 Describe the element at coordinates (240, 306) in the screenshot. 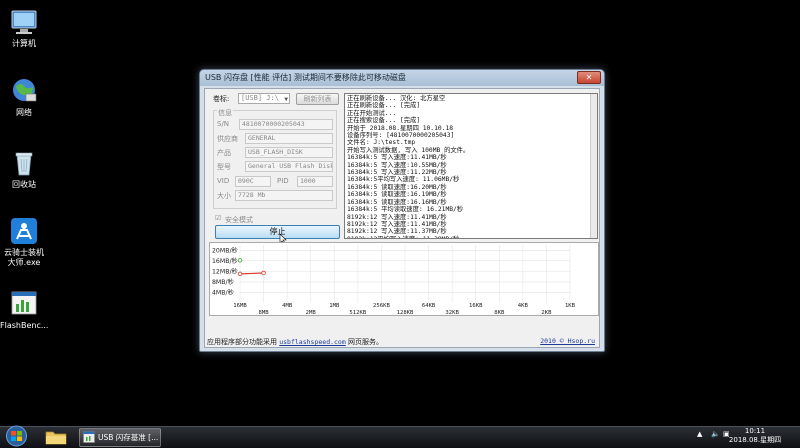

I see `x-tick-label: 16MB` at that location.